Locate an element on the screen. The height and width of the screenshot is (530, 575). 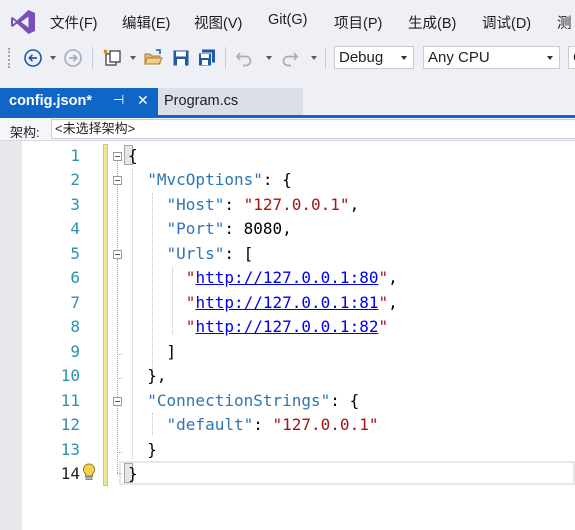
menu-file: 文件(F) is located at coordinates (74, 22).